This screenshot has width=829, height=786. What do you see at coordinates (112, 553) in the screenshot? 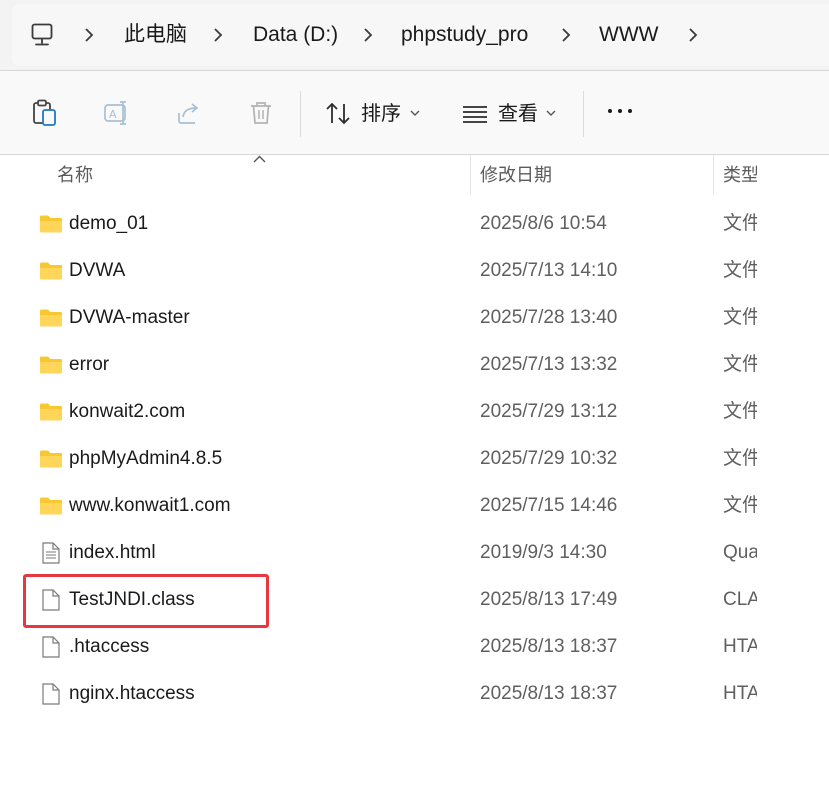
I see `file-name: index.html` at bounding box center [112, 553].